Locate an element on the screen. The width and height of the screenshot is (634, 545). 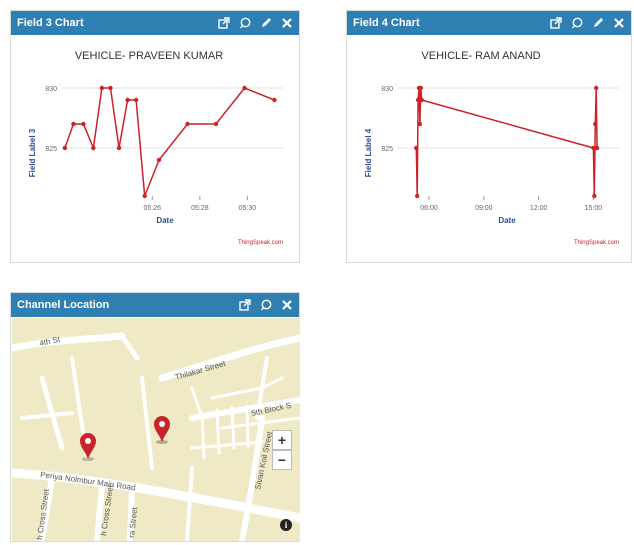
zoom-out-button: − is located at coordinates (282, 460).